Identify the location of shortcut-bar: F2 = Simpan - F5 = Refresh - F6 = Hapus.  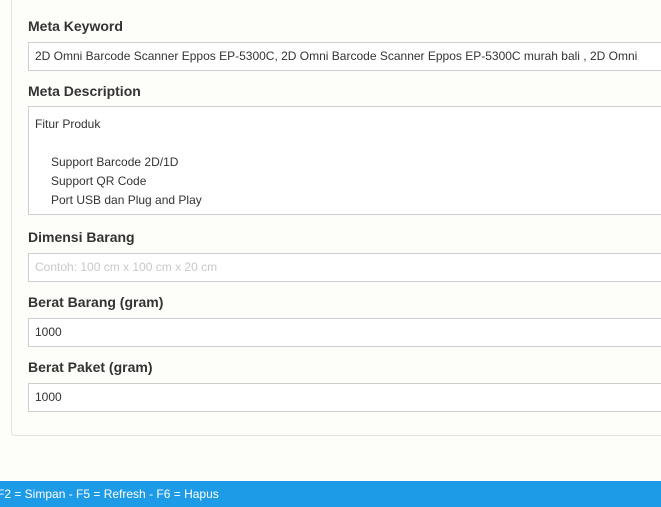
(330, 494).